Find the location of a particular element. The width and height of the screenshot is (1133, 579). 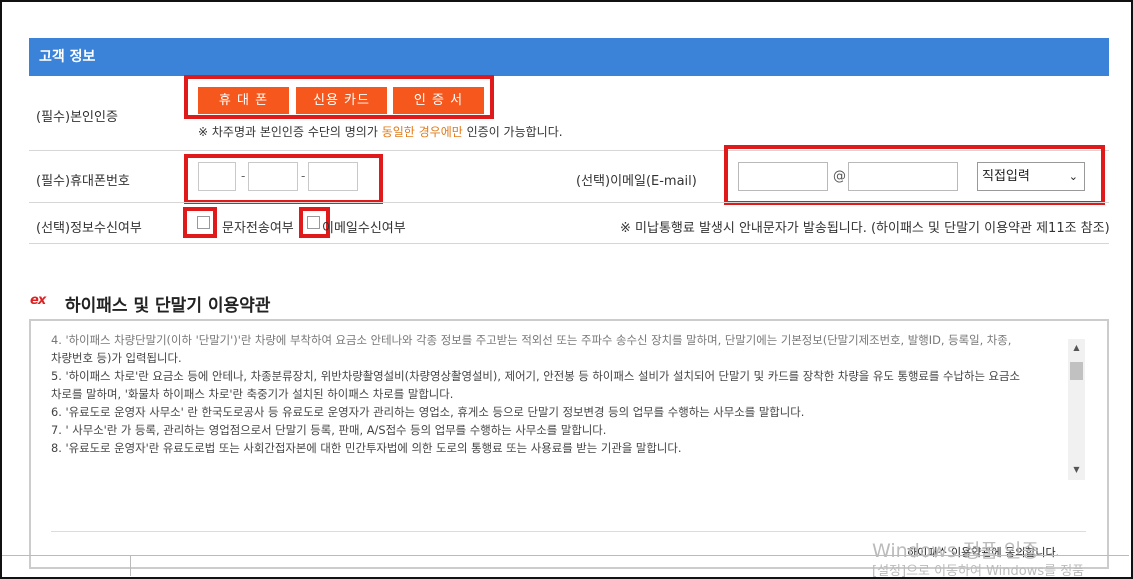

auth-notice-post: 인증이 가능합니다. is located at coordinates (512, 132).